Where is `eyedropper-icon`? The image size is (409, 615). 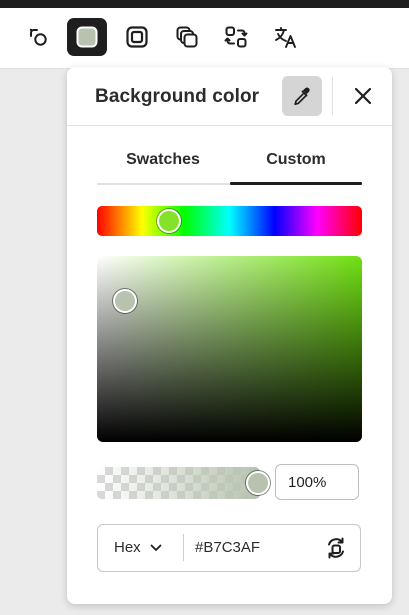
eyedropper-icon is located at coordinates (302, 96).